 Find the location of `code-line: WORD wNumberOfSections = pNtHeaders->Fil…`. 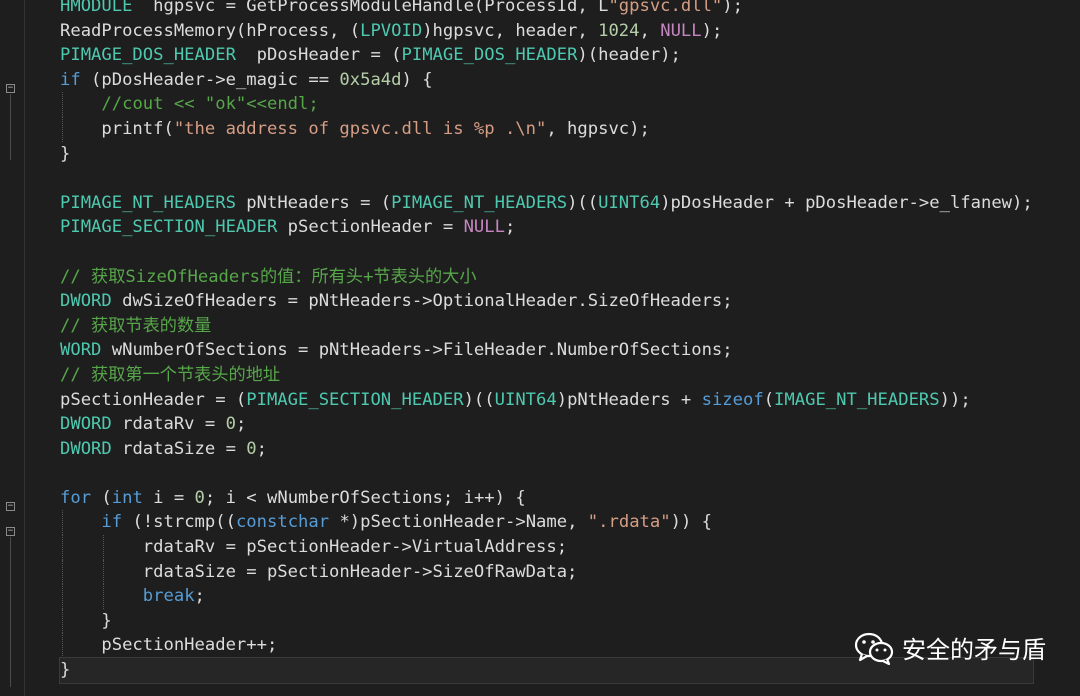

code-line: WORD wNumberOfSections = pNtHeaders->Fil… is located at coordinates (546, 350).